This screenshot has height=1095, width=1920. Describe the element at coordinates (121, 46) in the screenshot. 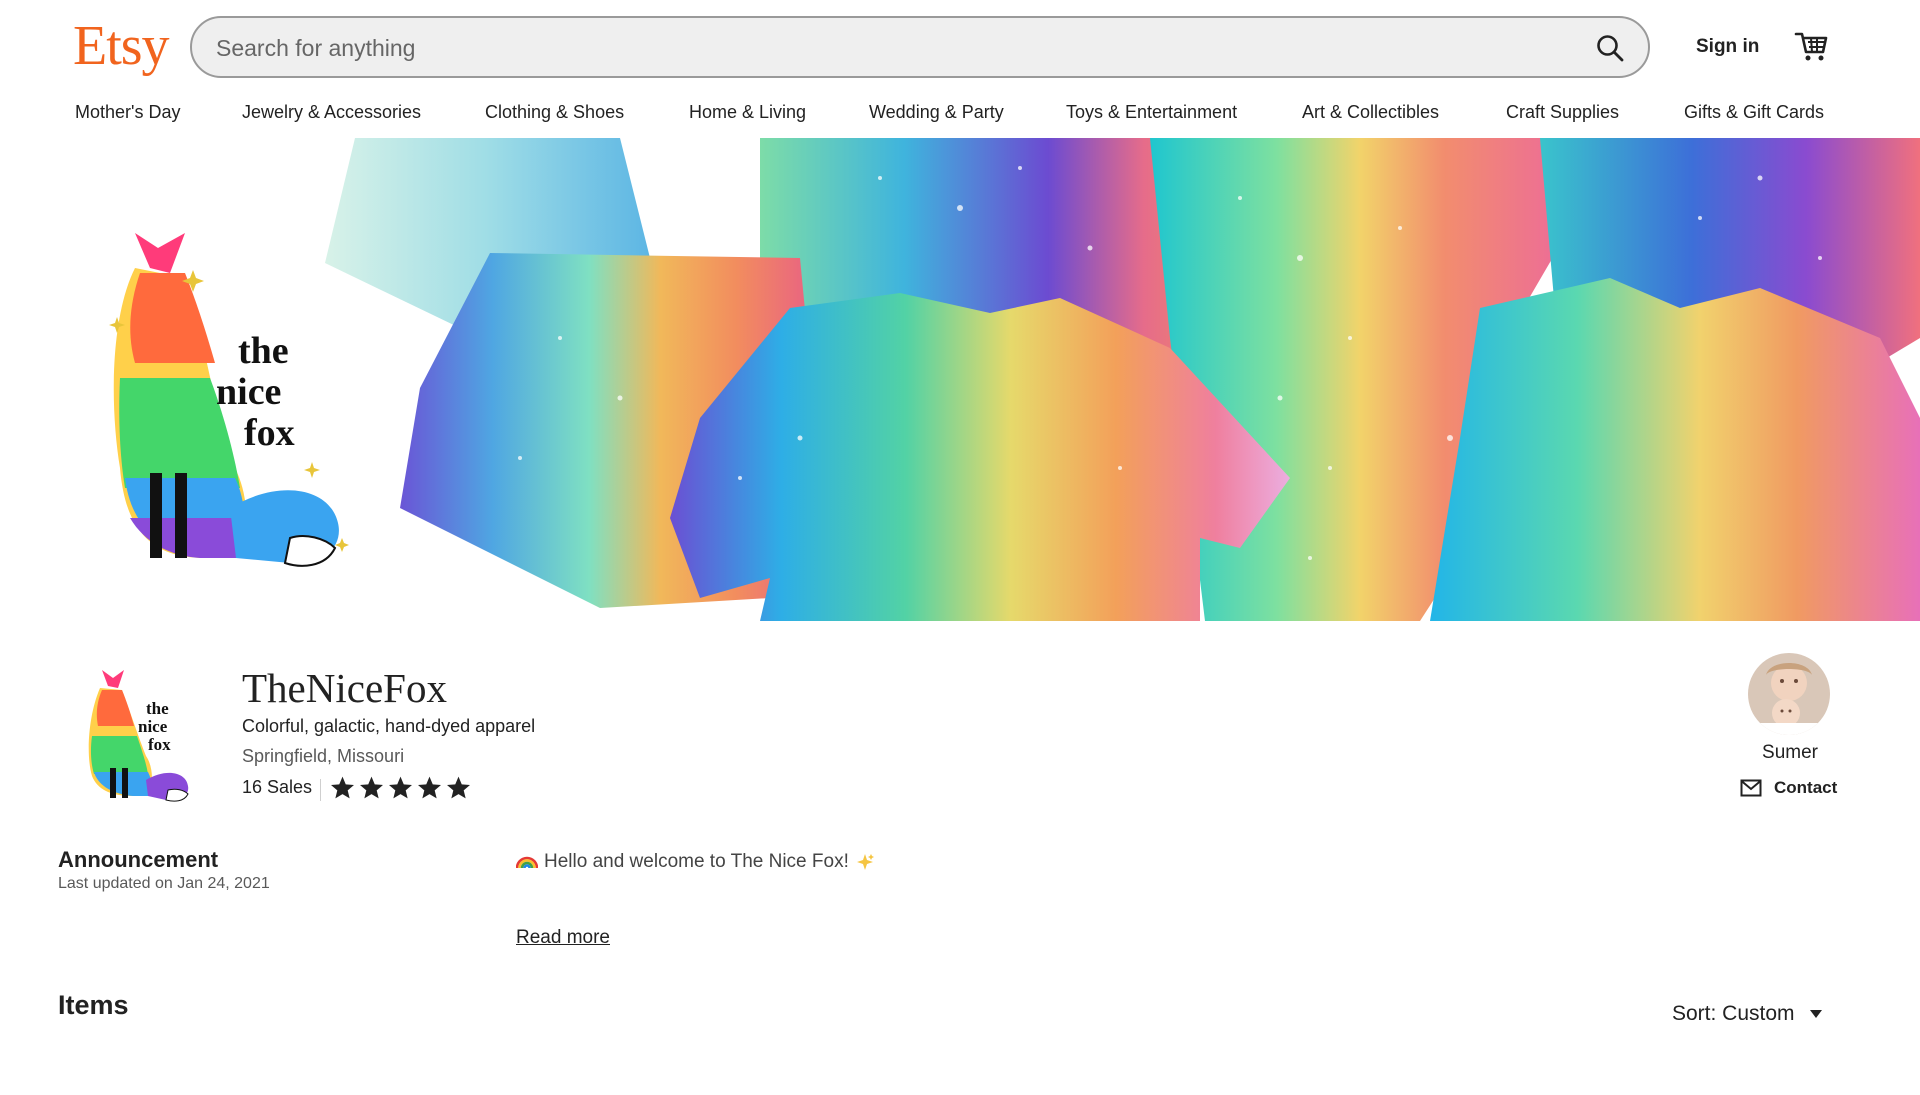

I see `etsy-logo: Etsy` at that location.